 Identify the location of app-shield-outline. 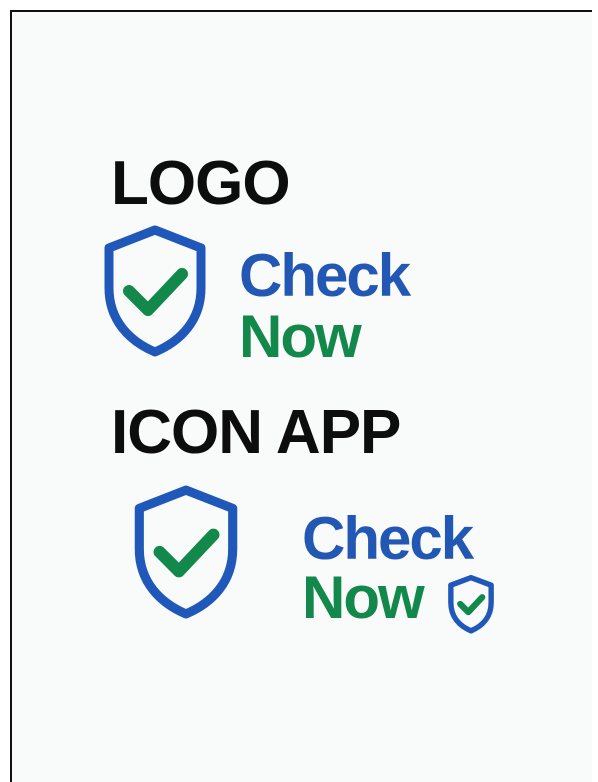
(186, 552).